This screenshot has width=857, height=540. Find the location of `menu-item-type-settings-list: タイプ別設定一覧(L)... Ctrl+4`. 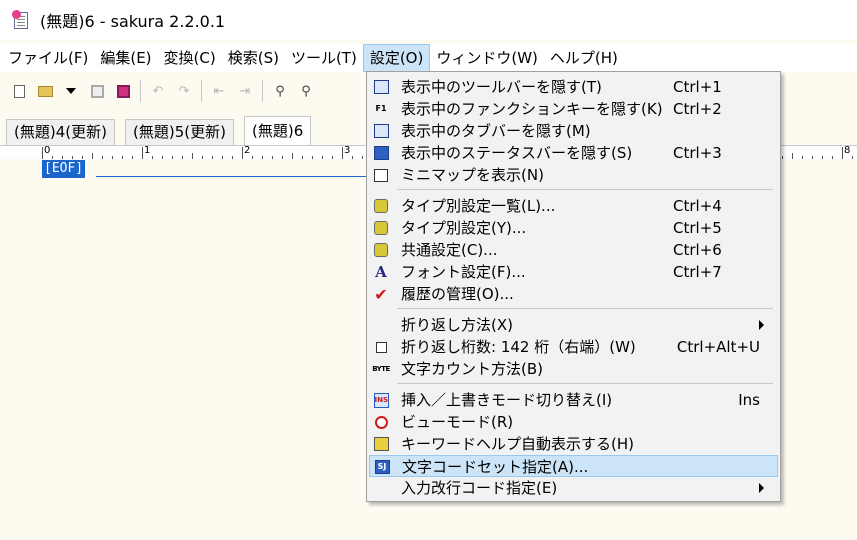

menu-item-type-settings-list: タイプ別設定一覧(L)... Ctrl+4 is located at coordinates (573, 206).